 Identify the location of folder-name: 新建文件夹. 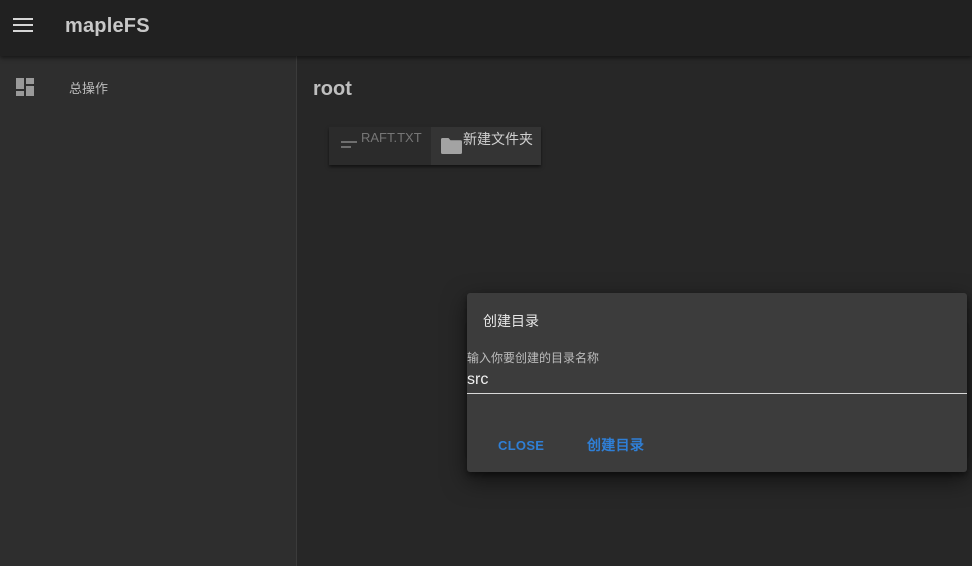
(498, 139).